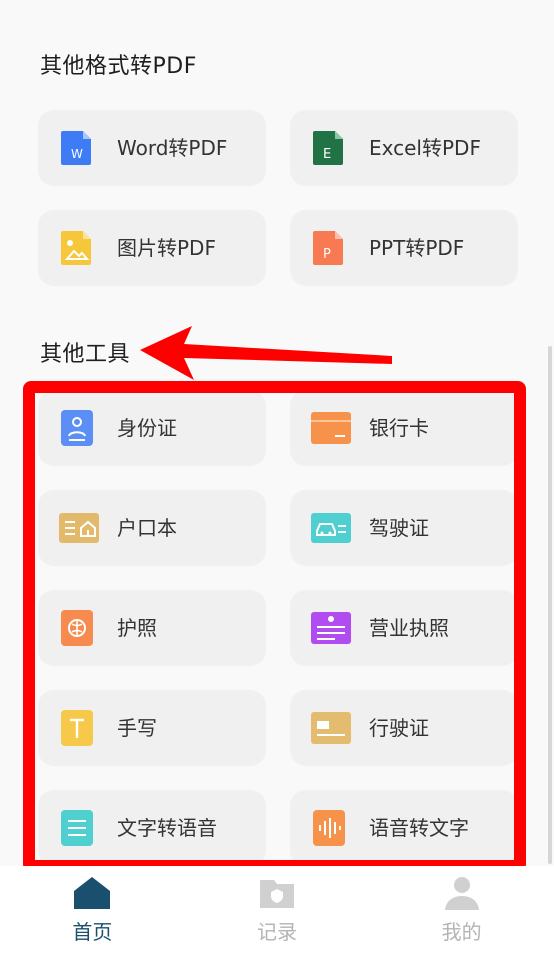 The width and height of the screenshot is (554, 953). I want to click on ppt-to-pdf-card: P PPT转PDF, so click(404, 248).